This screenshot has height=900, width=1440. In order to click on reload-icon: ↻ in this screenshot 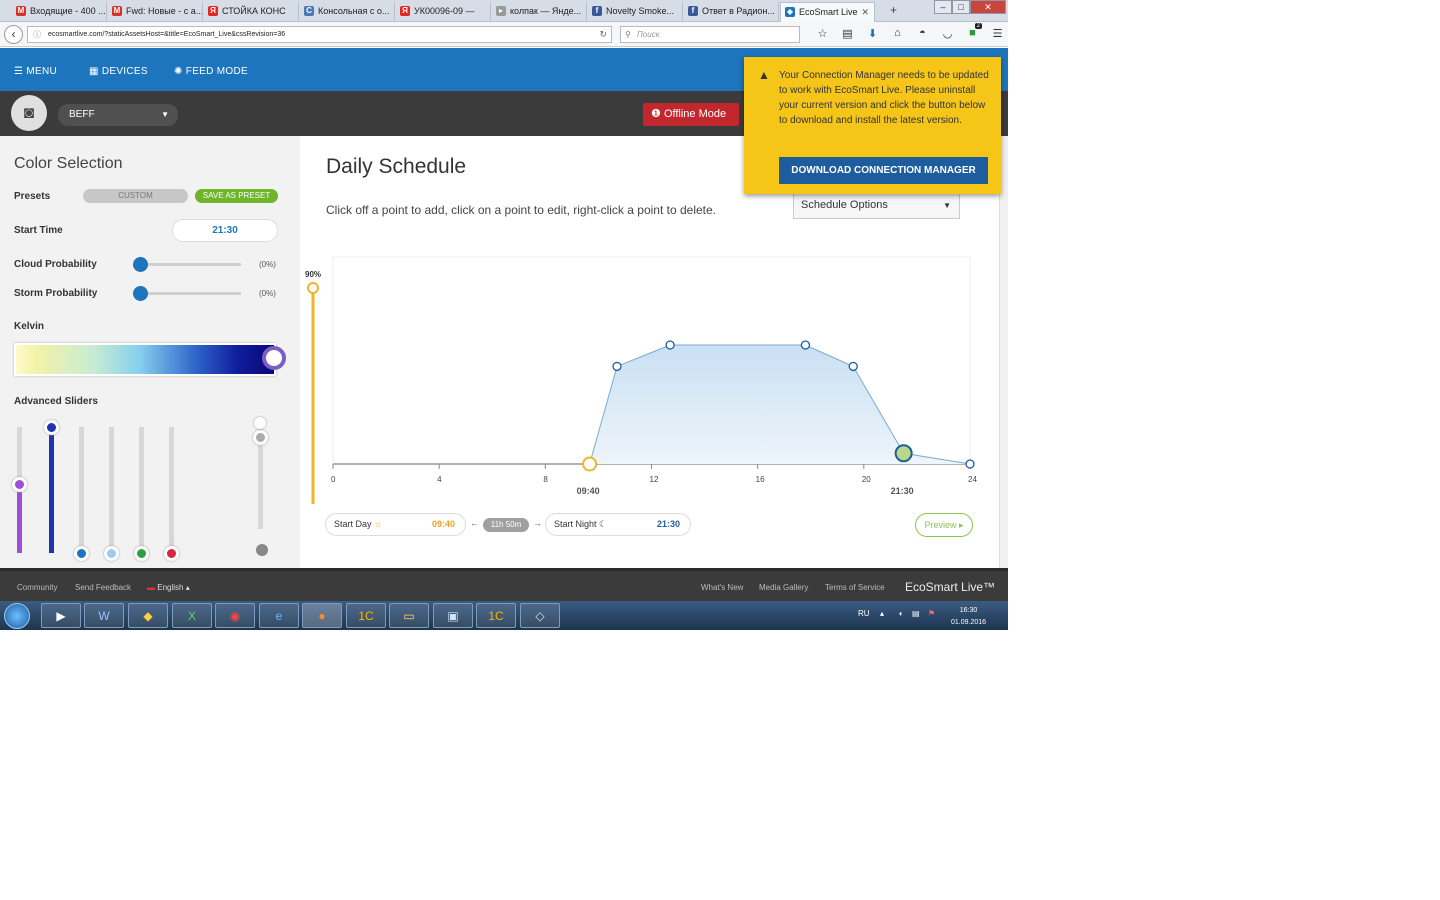, I will do `click(603, 34)`.